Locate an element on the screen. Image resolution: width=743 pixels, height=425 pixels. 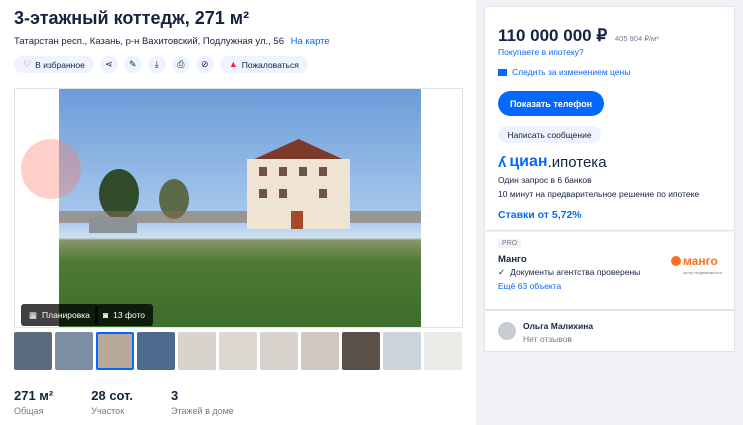
favorite-label: В избранное is located at coordinates (60, 64).